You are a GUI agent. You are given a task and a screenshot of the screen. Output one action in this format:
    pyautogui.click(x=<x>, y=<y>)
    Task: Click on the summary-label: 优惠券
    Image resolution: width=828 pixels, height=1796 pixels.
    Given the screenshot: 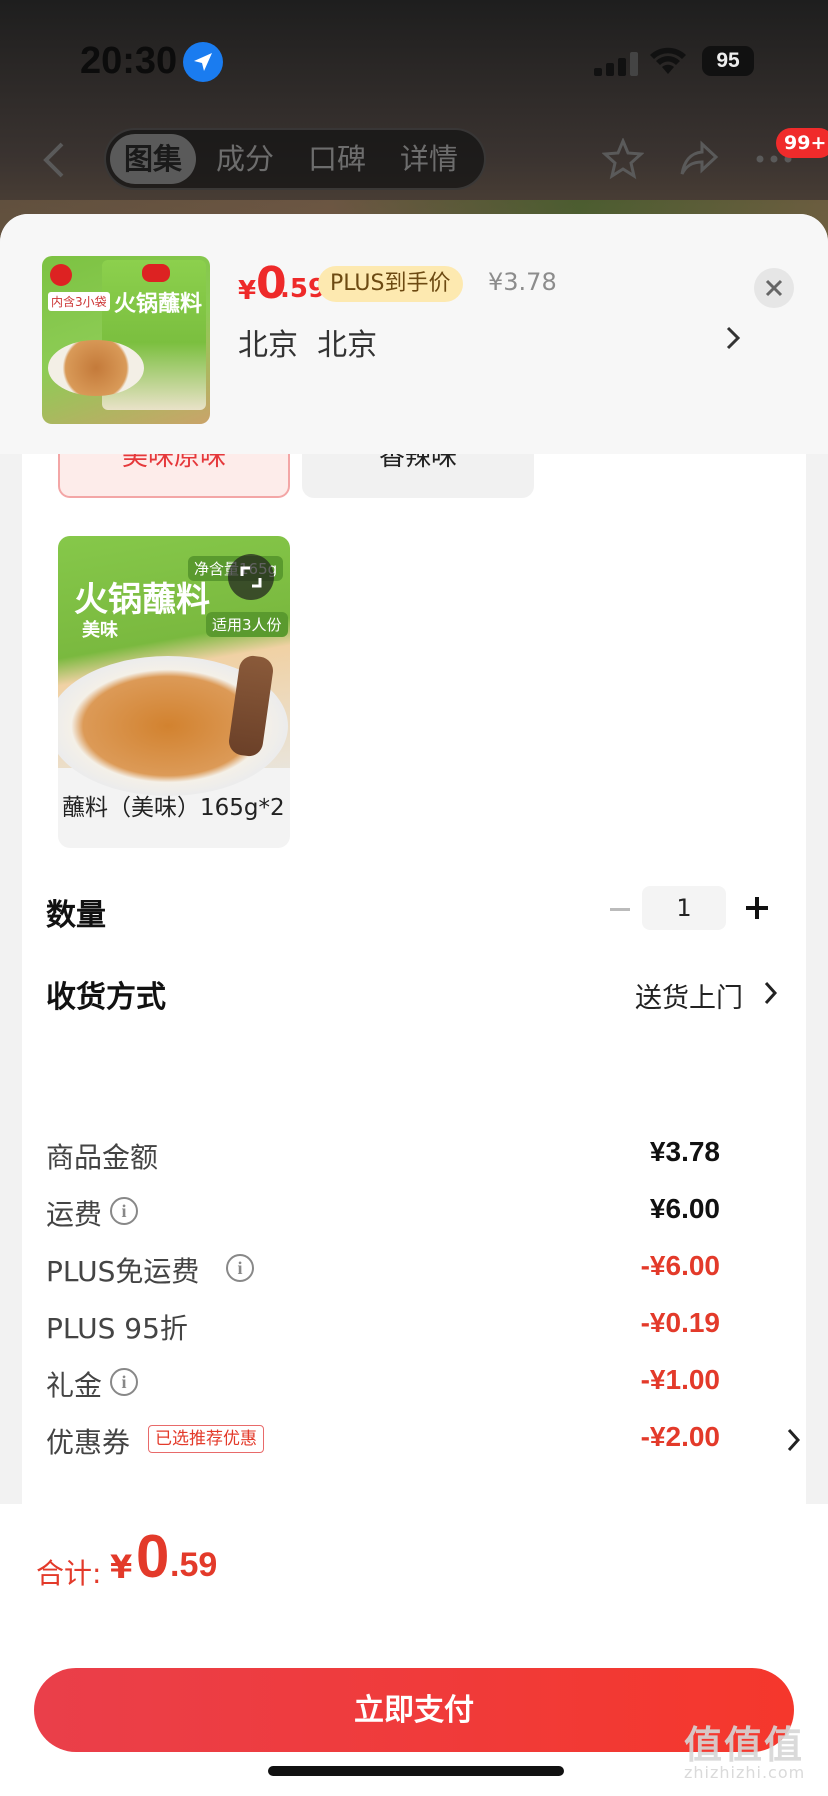 What is the action you would take?
    pyautogui.click(x=88, y=1442)
    